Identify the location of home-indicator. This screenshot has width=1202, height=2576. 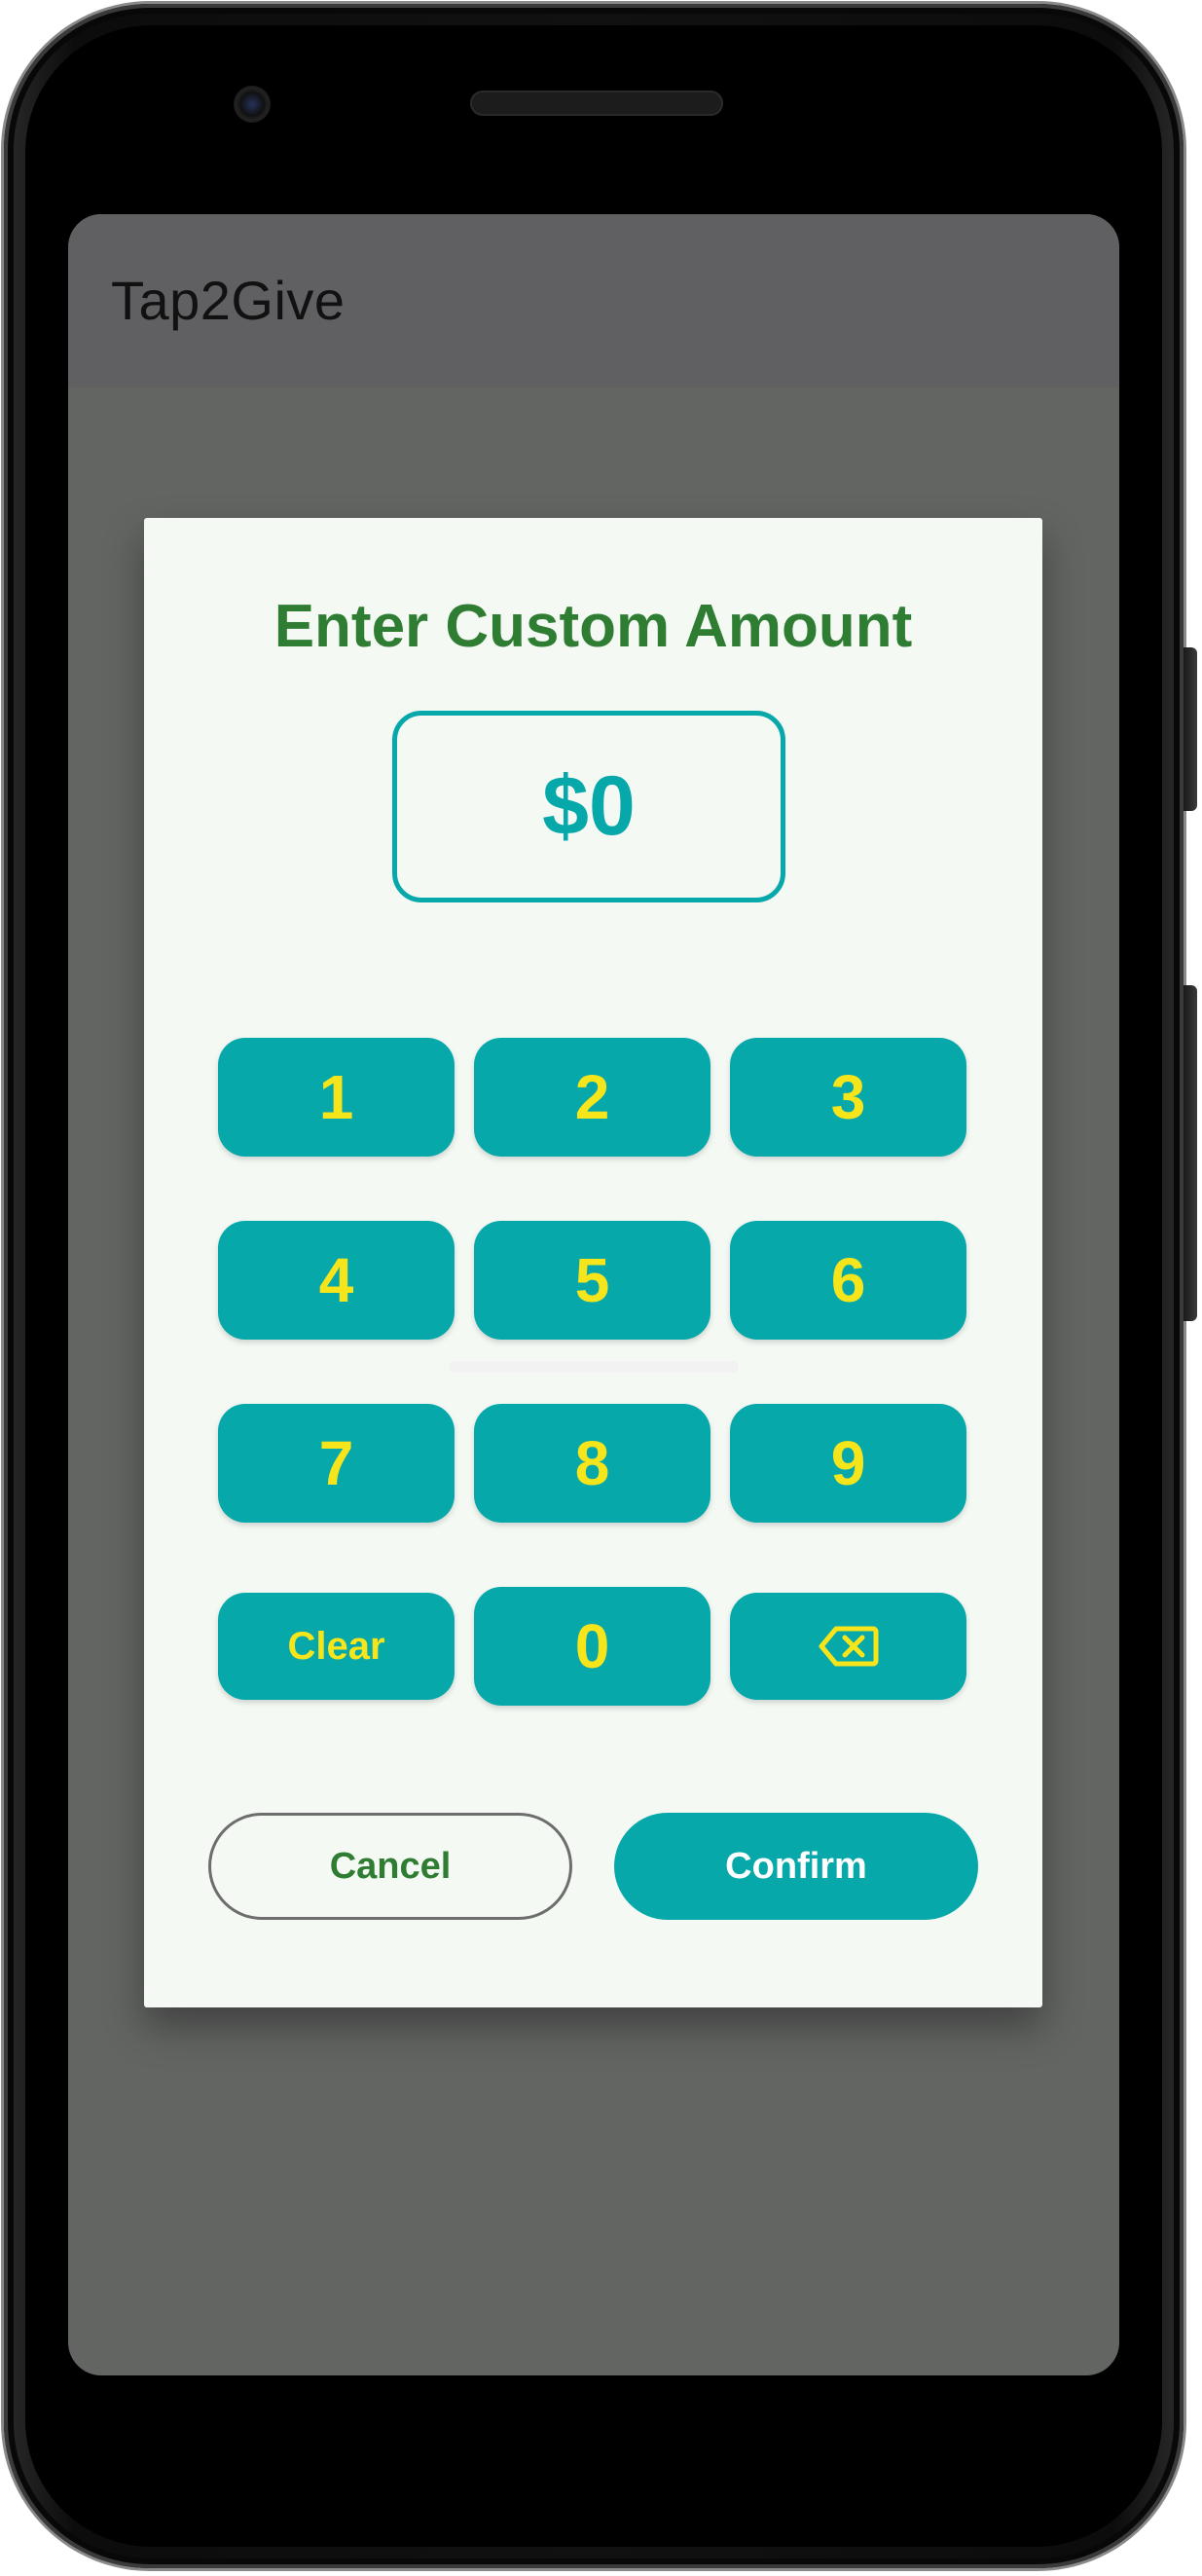
(594, 1367).